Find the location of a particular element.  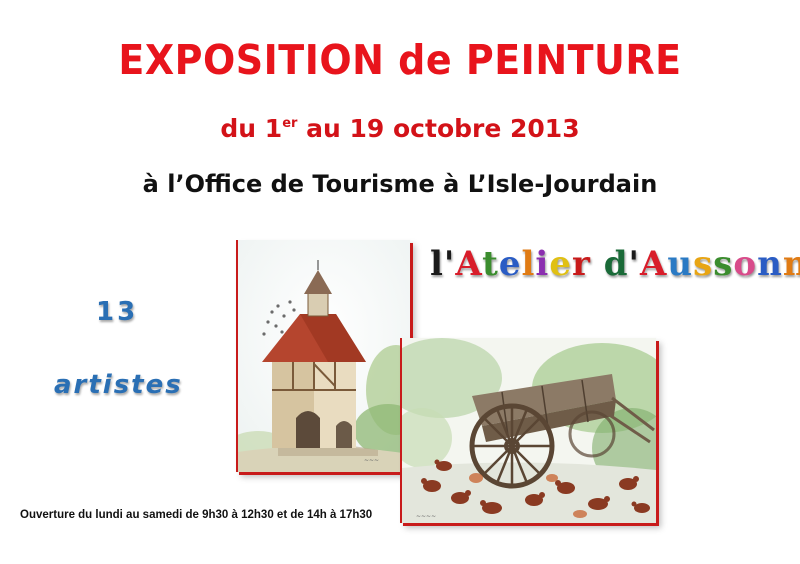

atelier-letter: o is located at coordinates (745, 264).